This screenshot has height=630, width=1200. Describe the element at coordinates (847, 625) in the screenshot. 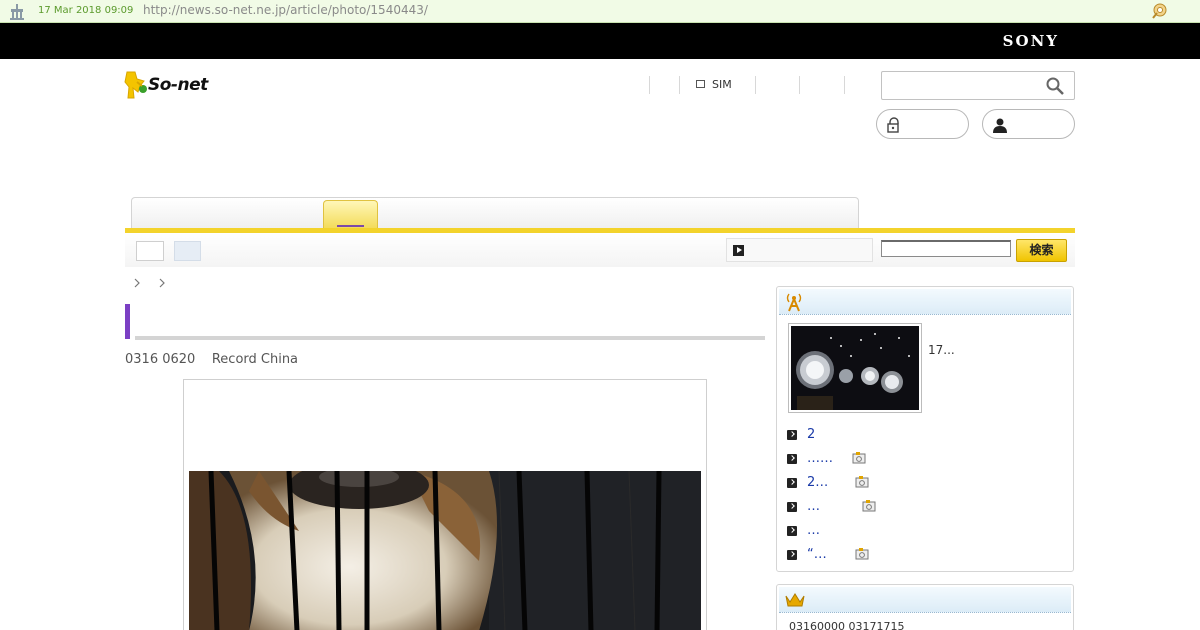

I see `ranking-period: 03160000 03171715` at that location.